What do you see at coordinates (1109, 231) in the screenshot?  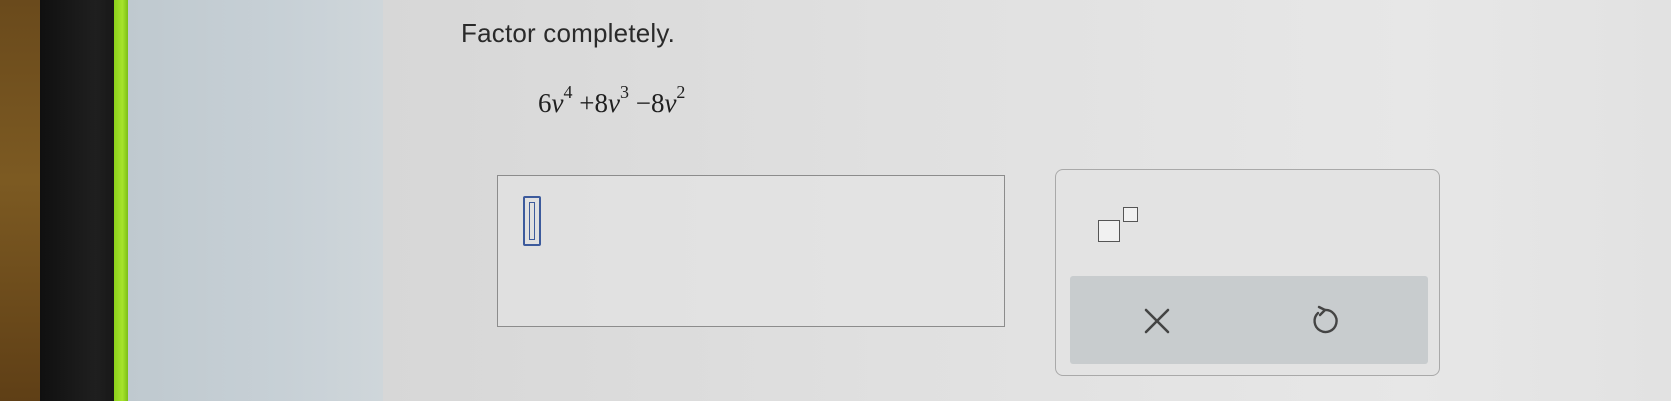 I see `exponent-base-box-icon` at bounding box center [1109, 231].